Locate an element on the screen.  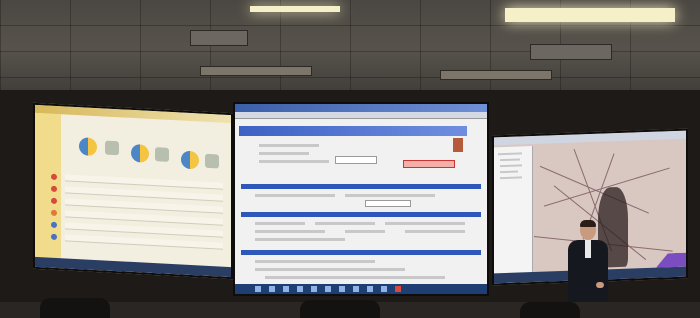
taskbar is located at coordinates (361, 289).